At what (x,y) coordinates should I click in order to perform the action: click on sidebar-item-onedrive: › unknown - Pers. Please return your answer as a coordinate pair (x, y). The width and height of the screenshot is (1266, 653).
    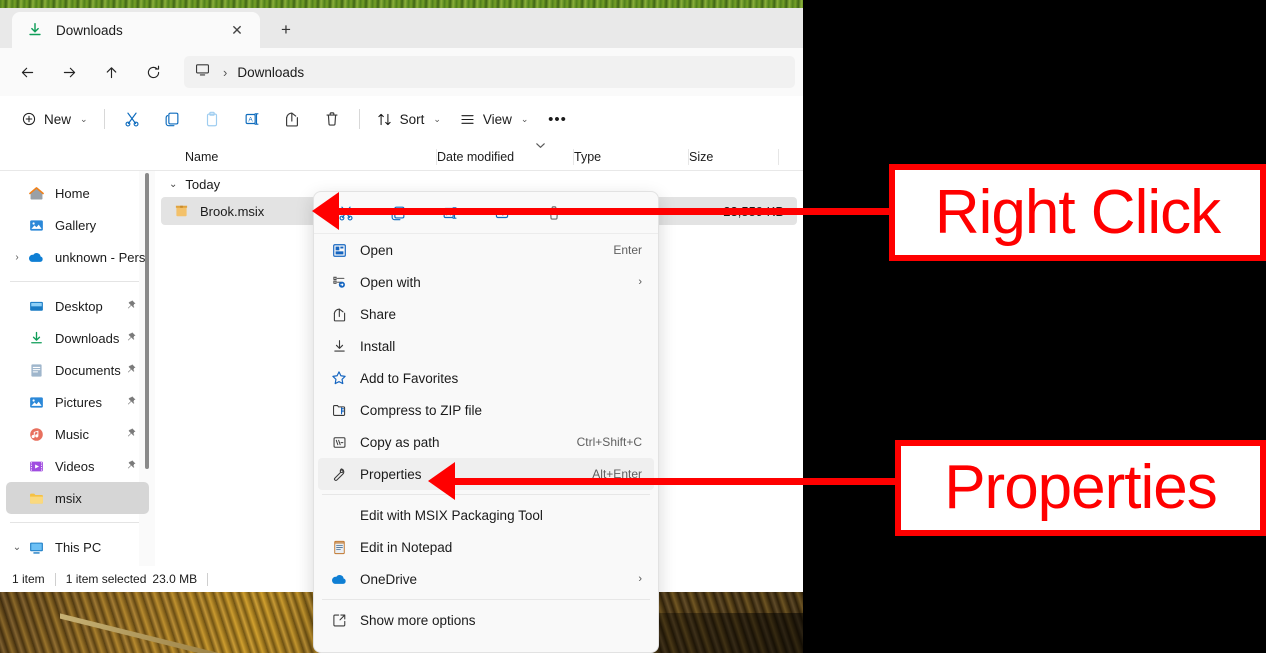
    Looking at the image, I should click on (77, 257).